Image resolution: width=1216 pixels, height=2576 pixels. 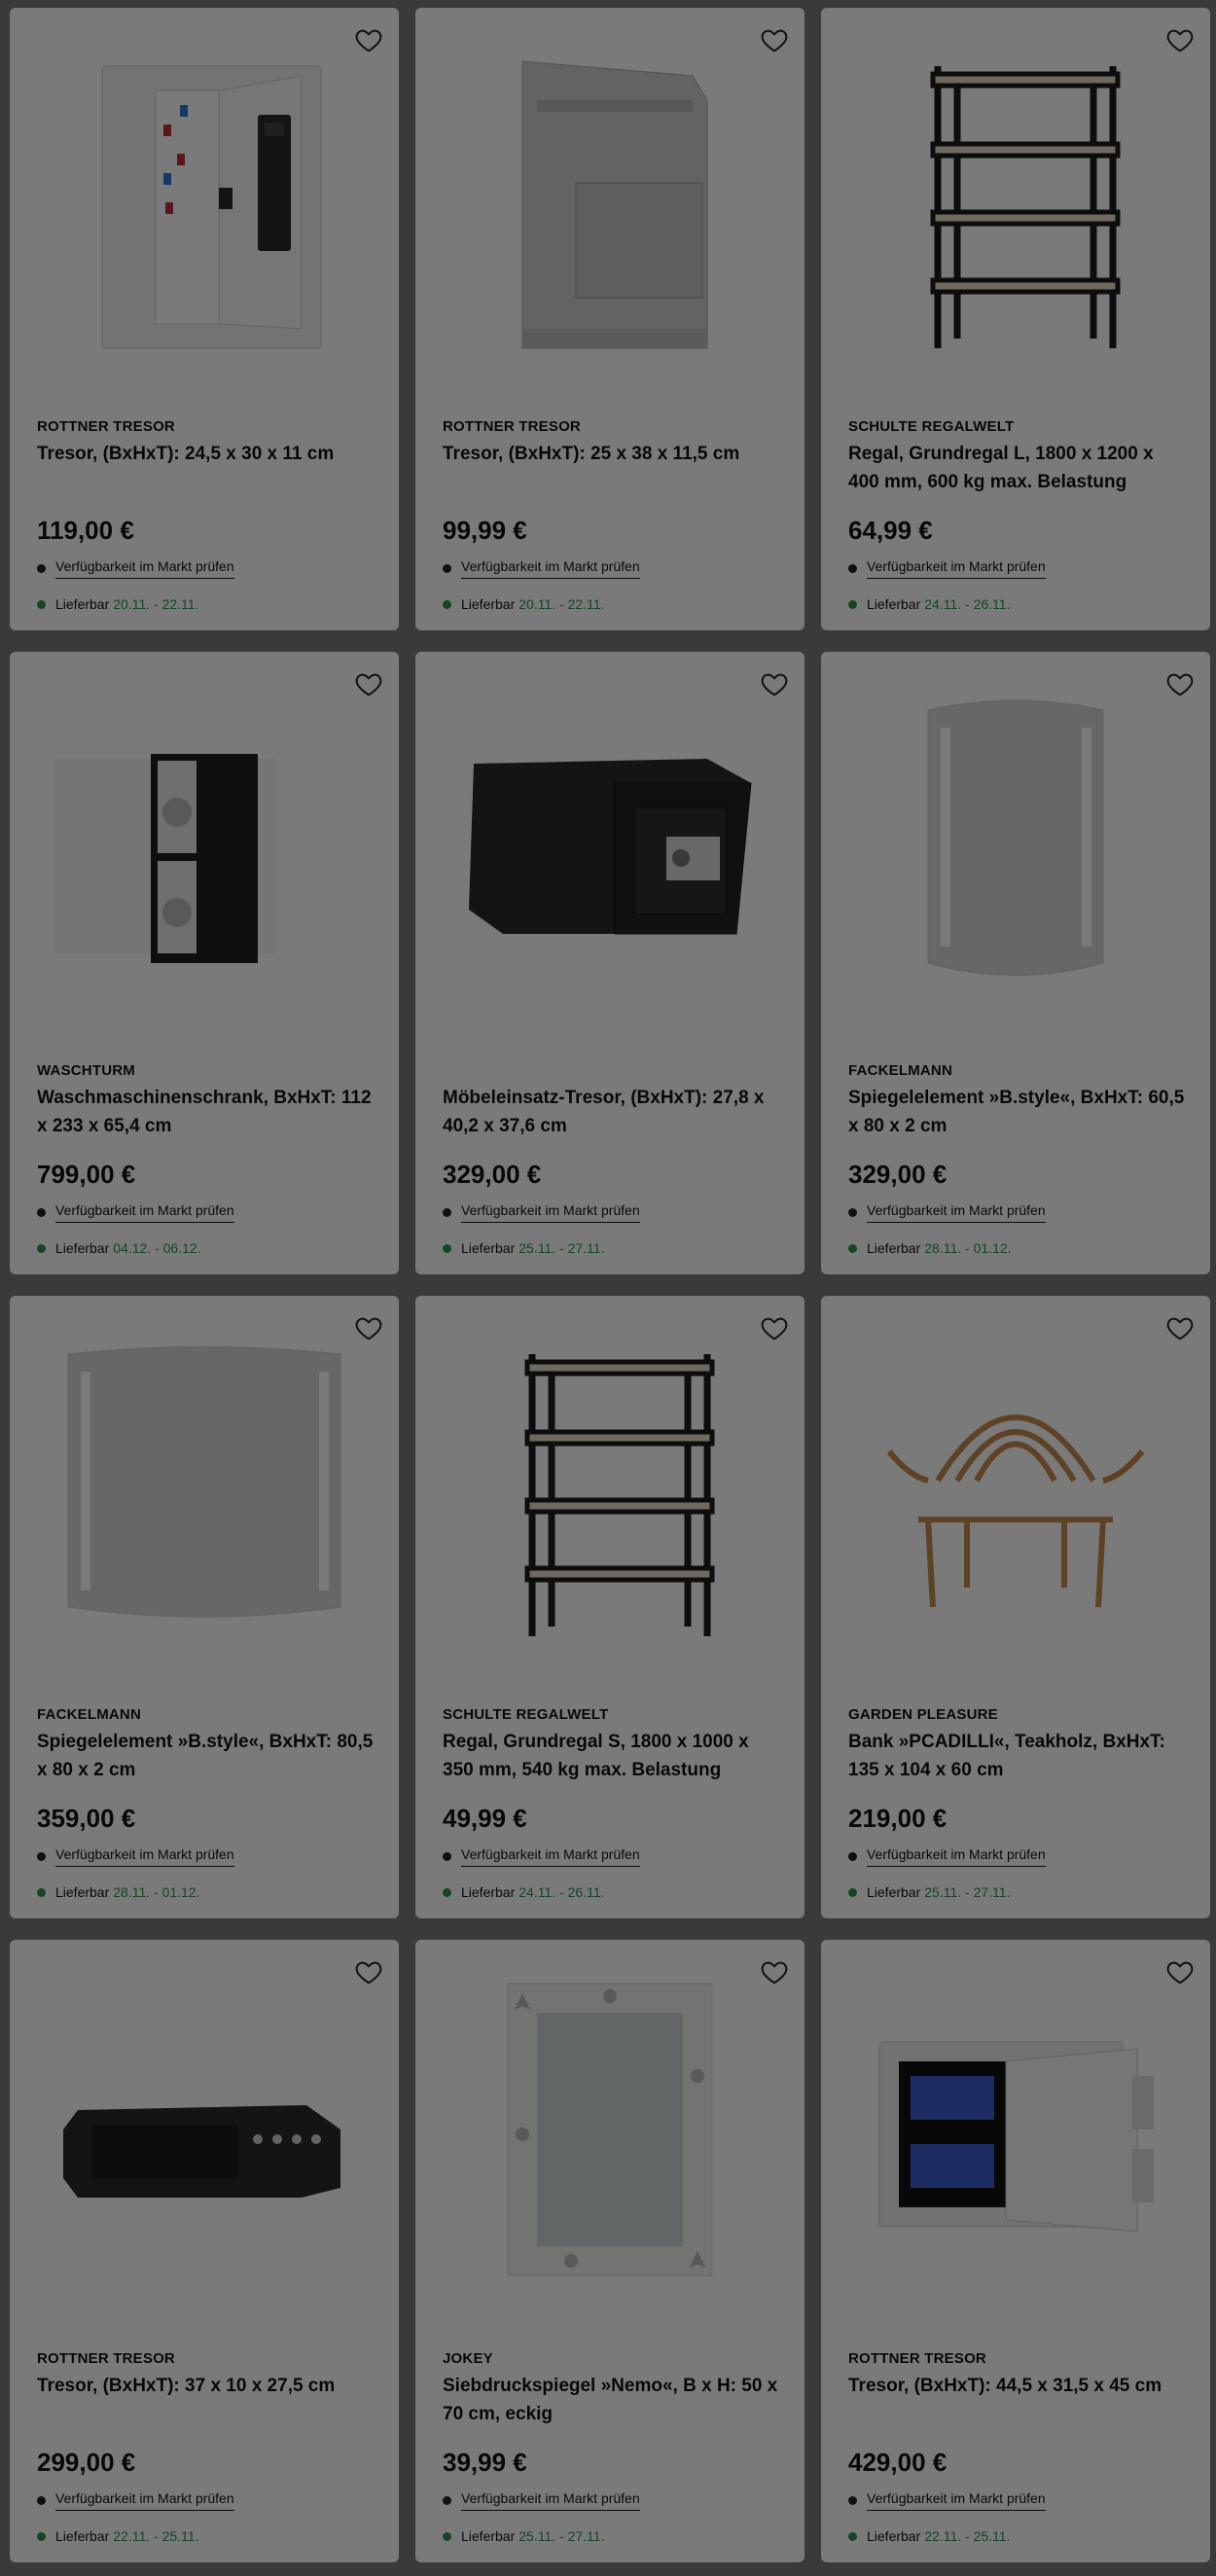 I want to click on delivery-info: Lieferbar 22.11. - 25.11., so click(x=117, y=2536).